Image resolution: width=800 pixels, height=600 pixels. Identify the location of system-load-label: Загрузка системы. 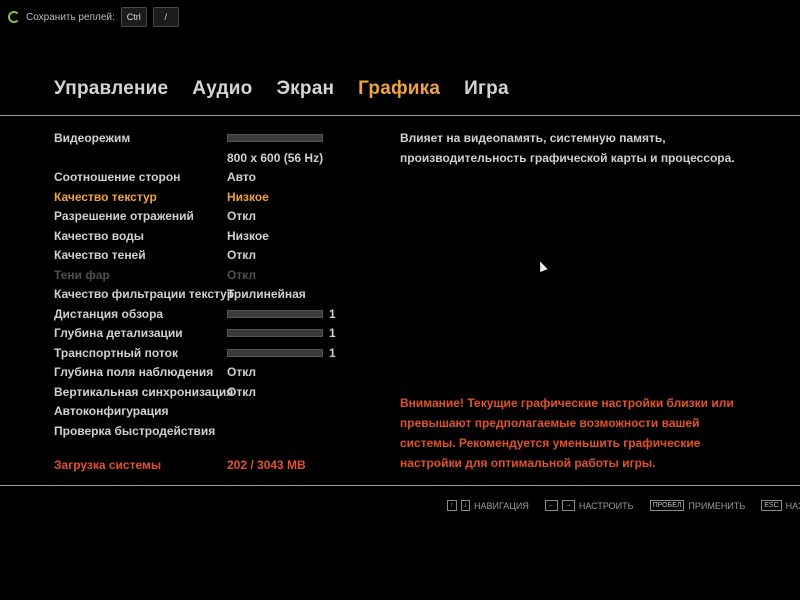
(108, 464).